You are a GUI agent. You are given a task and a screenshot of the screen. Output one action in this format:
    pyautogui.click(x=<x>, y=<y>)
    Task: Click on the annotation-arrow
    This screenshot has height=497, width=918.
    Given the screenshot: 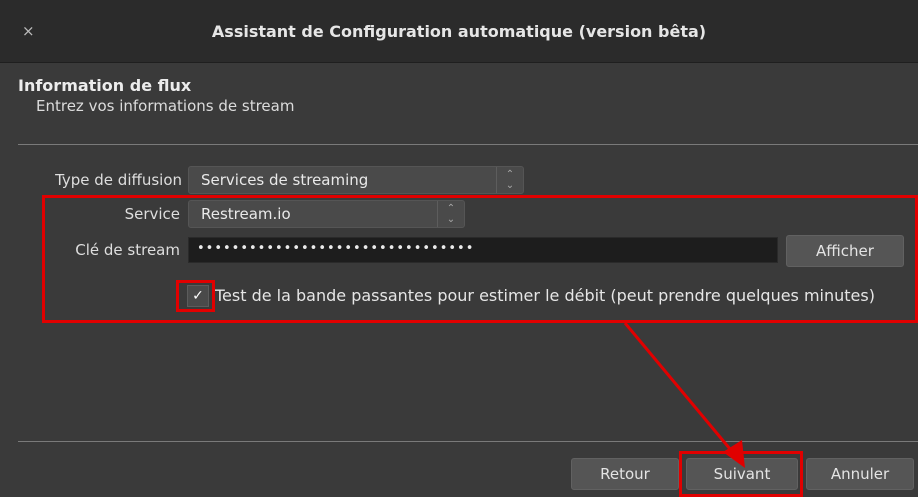 What is the action you would take?
    pyautogui.click(x=684, y=395)
    